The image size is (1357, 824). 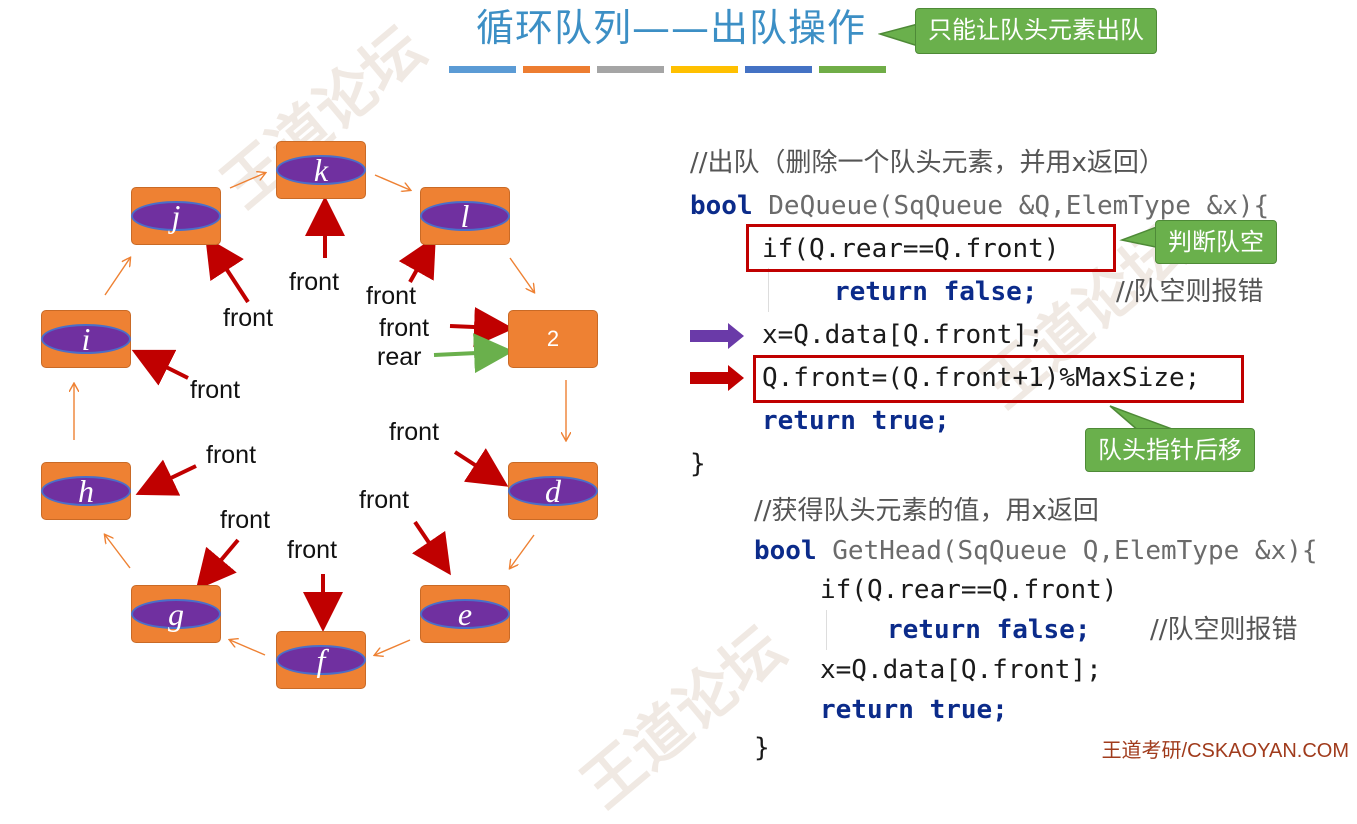 I want to click on node-j: j, so click(x=176, y=216).